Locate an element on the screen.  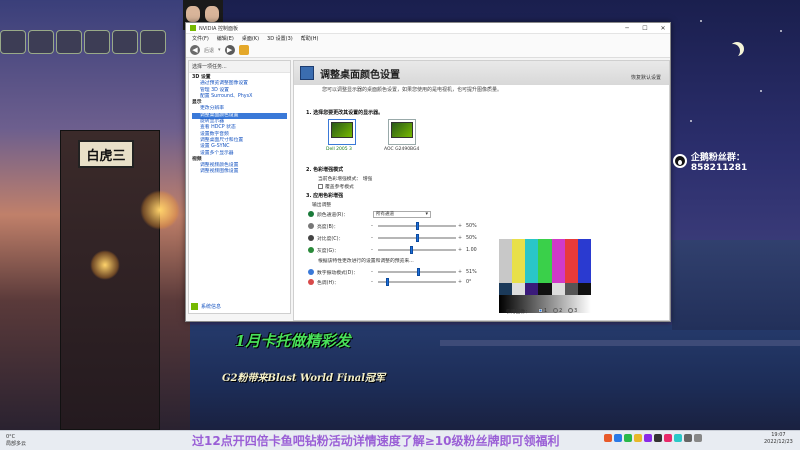
monitor-label-2: AOC G2490BG4 is located at coordinates (402, 149).